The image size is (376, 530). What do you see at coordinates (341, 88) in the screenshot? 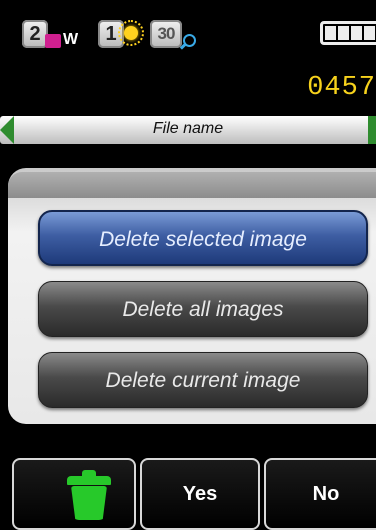
I see `image-counter: 0457` at bounding box center [341, 88].